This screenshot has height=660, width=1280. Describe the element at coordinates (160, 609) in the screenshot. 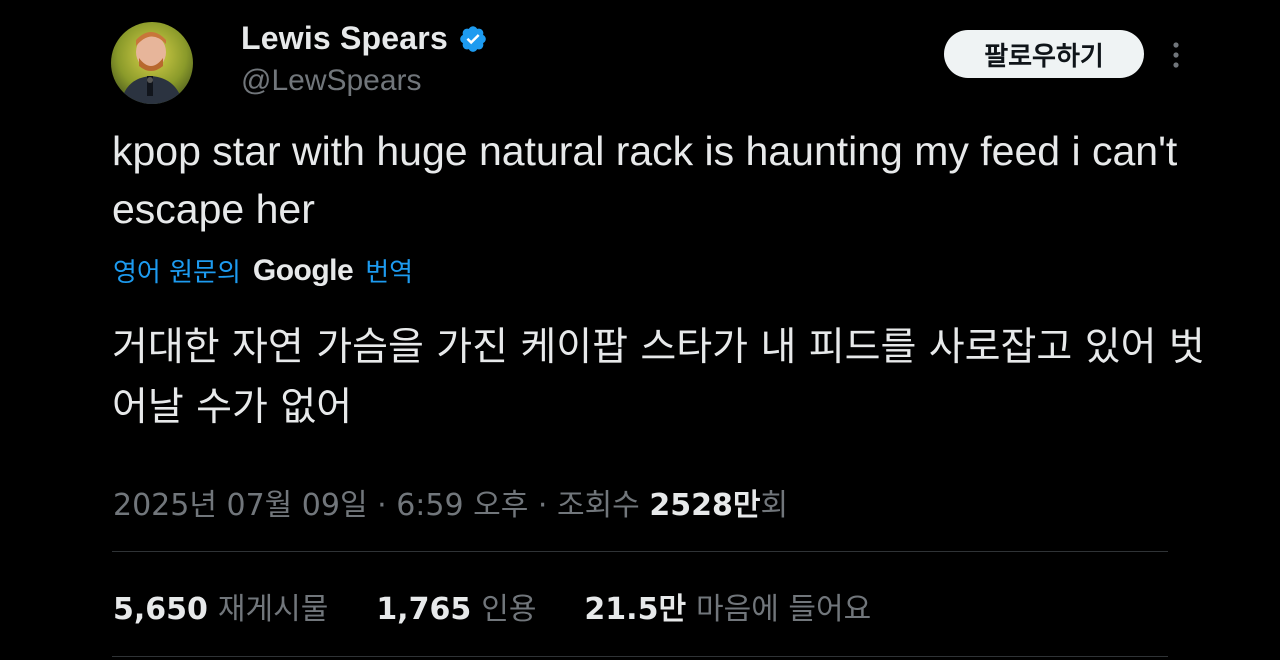

I see `reposts-count: 5,650` at that location.